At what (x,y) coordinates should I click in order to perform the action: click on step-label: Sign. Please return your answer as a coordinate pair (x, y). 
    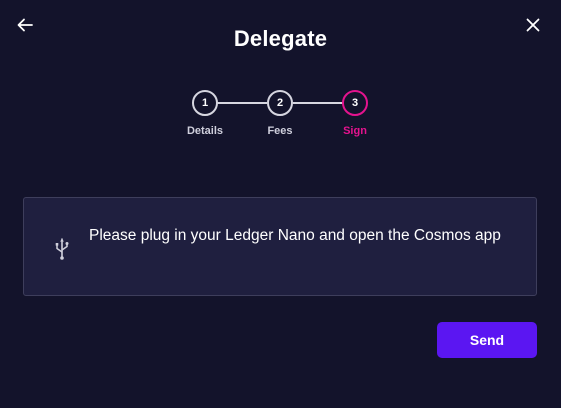
    Looking at the image, I should click on (355, 131).